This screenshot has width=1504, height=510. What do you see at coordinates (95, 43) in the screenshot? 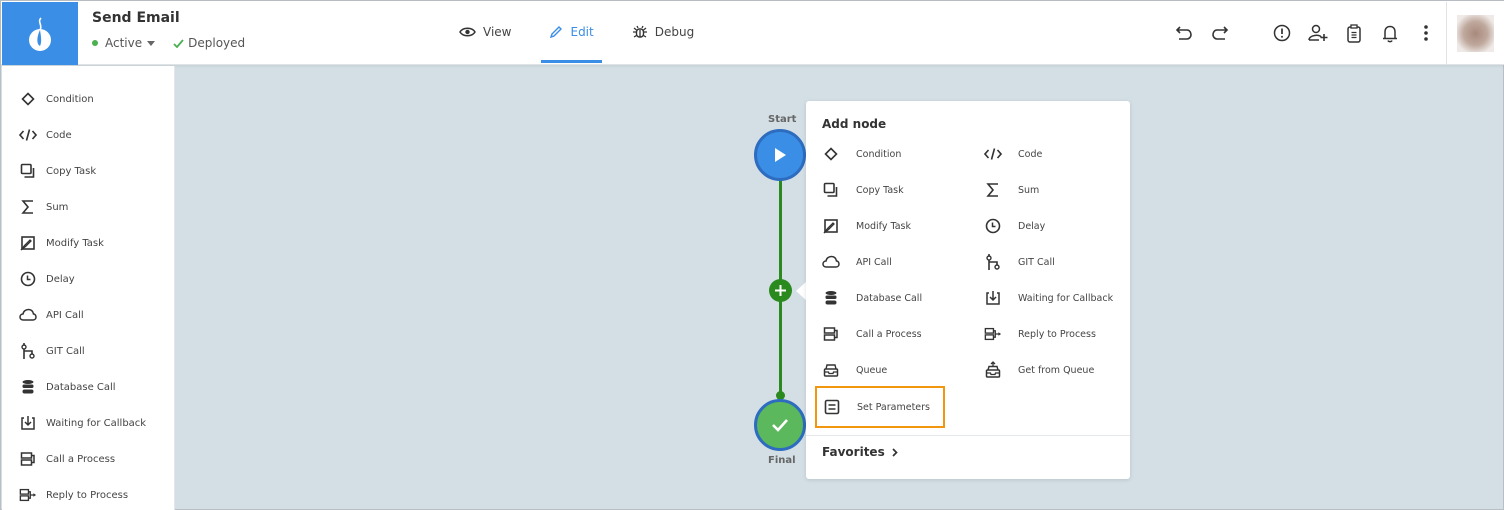
I see `active-status-dot` at bounding box center [95, 43].